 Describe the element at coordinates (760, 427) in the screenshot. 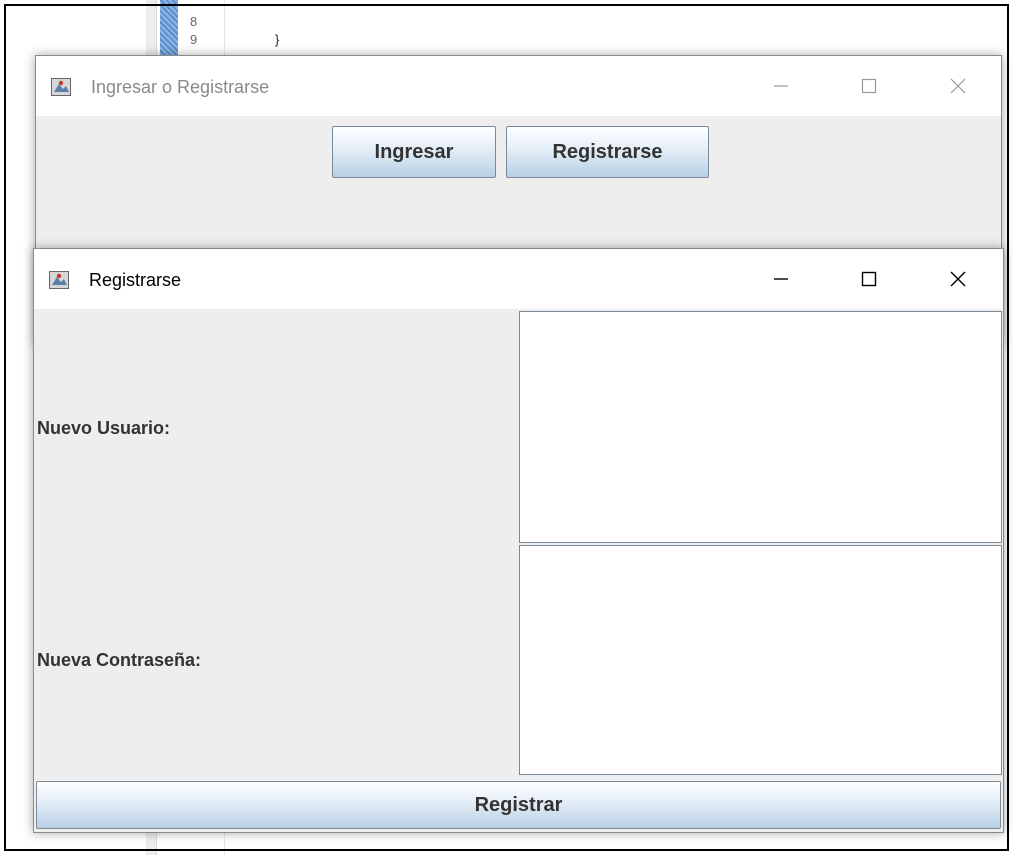

I see `nuevo-usuario-field` at that location.